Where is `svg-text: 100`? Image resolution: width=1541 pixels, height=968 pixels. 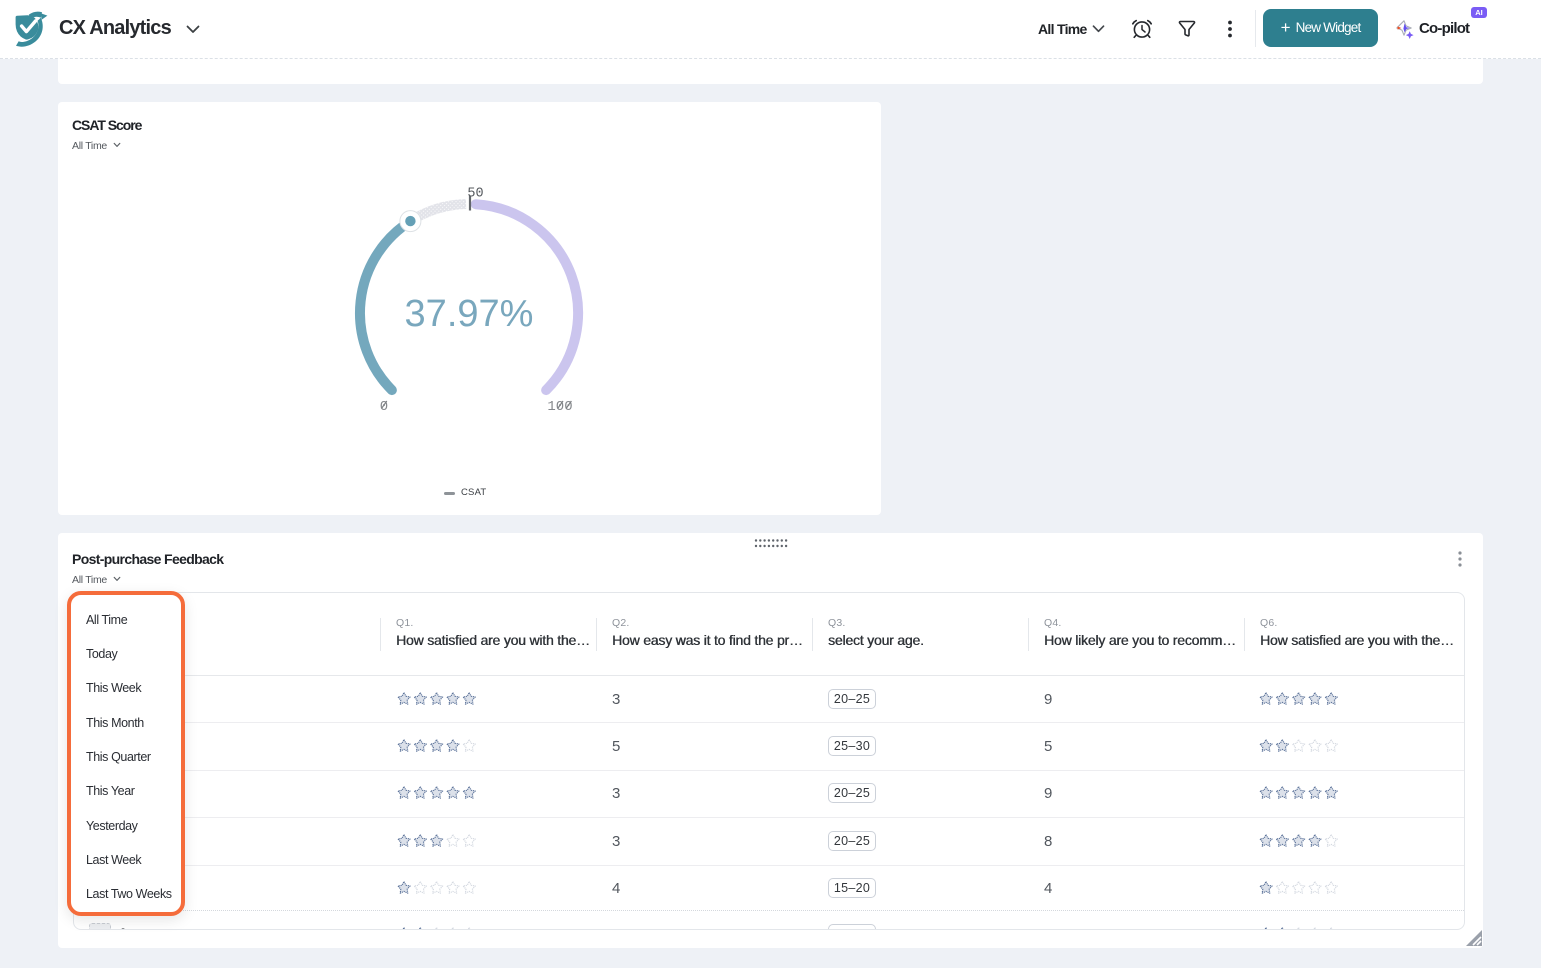 svg-text: 100 is located at coordinates (559, 407).